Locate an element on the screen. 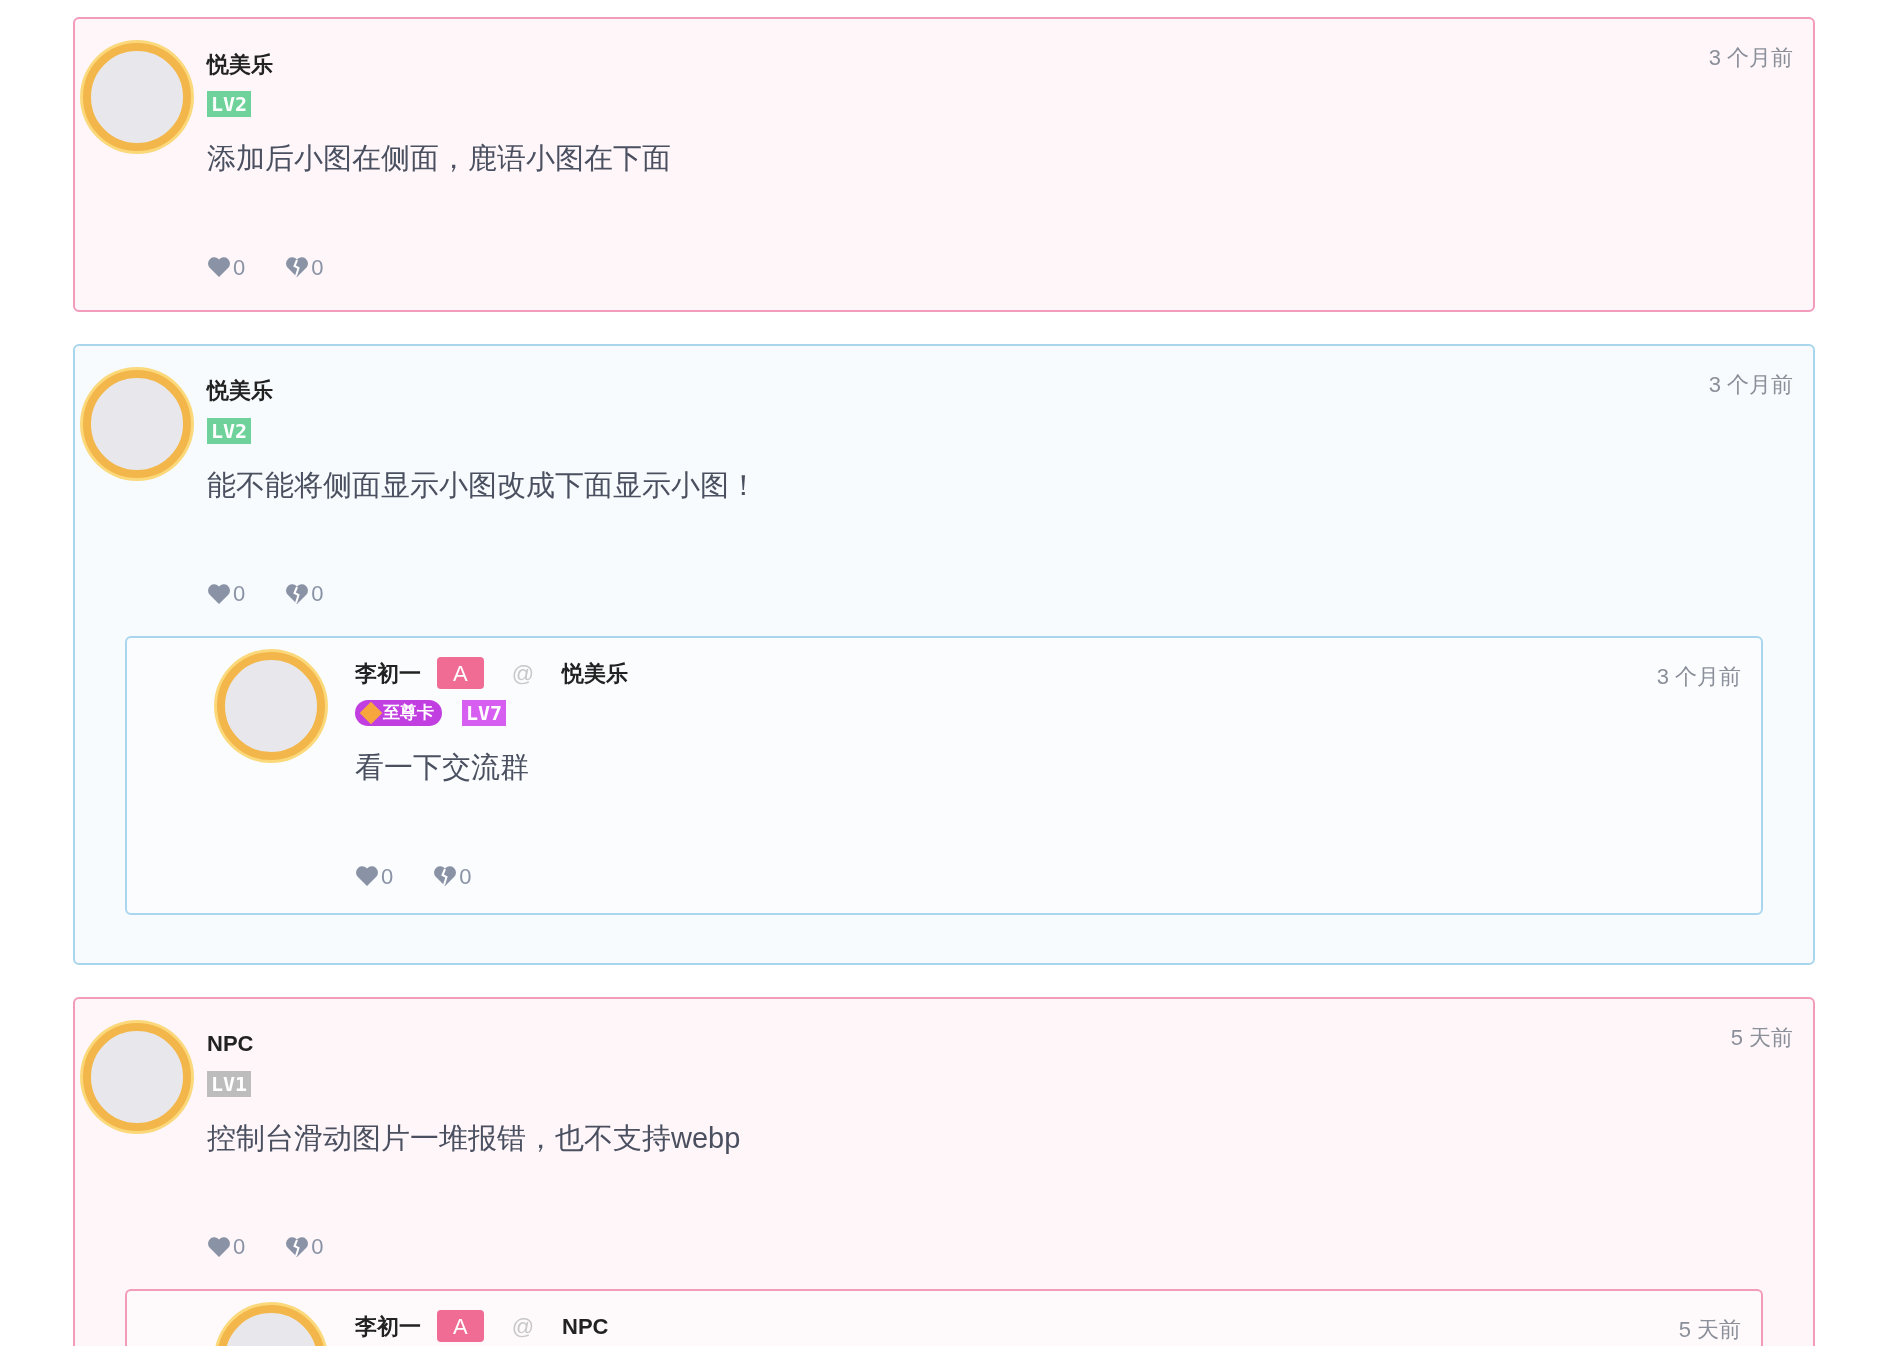  comment-time: 5 天前 is located at coordinates (1761, 1037).